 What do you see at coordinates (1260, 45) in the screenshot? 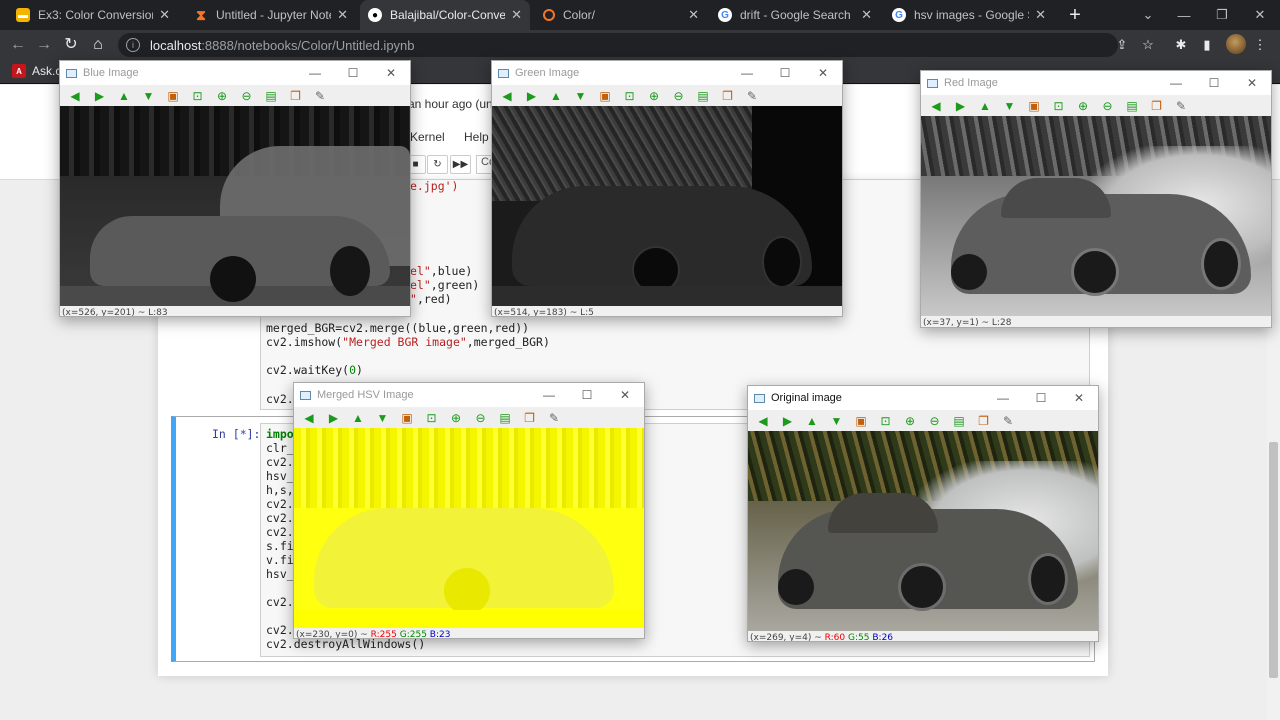
I see `menu-icon: ⋮` at bounding box center [1260, 45].